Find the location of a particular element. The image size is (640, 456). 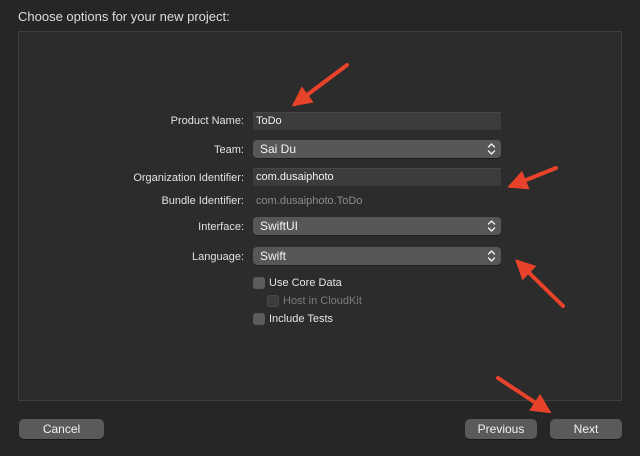

interface-popup-value: SwiftUI is located at coordinates (279, 226).